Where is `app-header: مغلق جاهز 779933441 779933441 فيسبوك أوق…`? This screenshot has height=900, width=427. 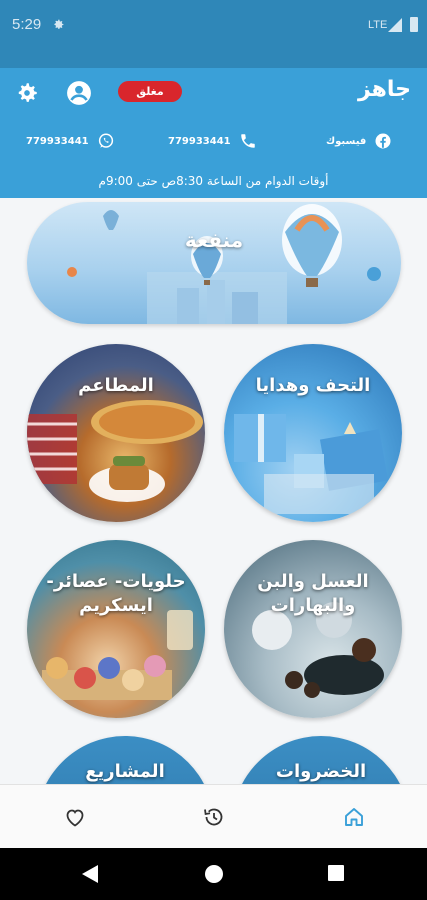
app-header: مغلق جاهز 779933441 779933441 فيسبوك أوق… is located at coordinates (213, 133).